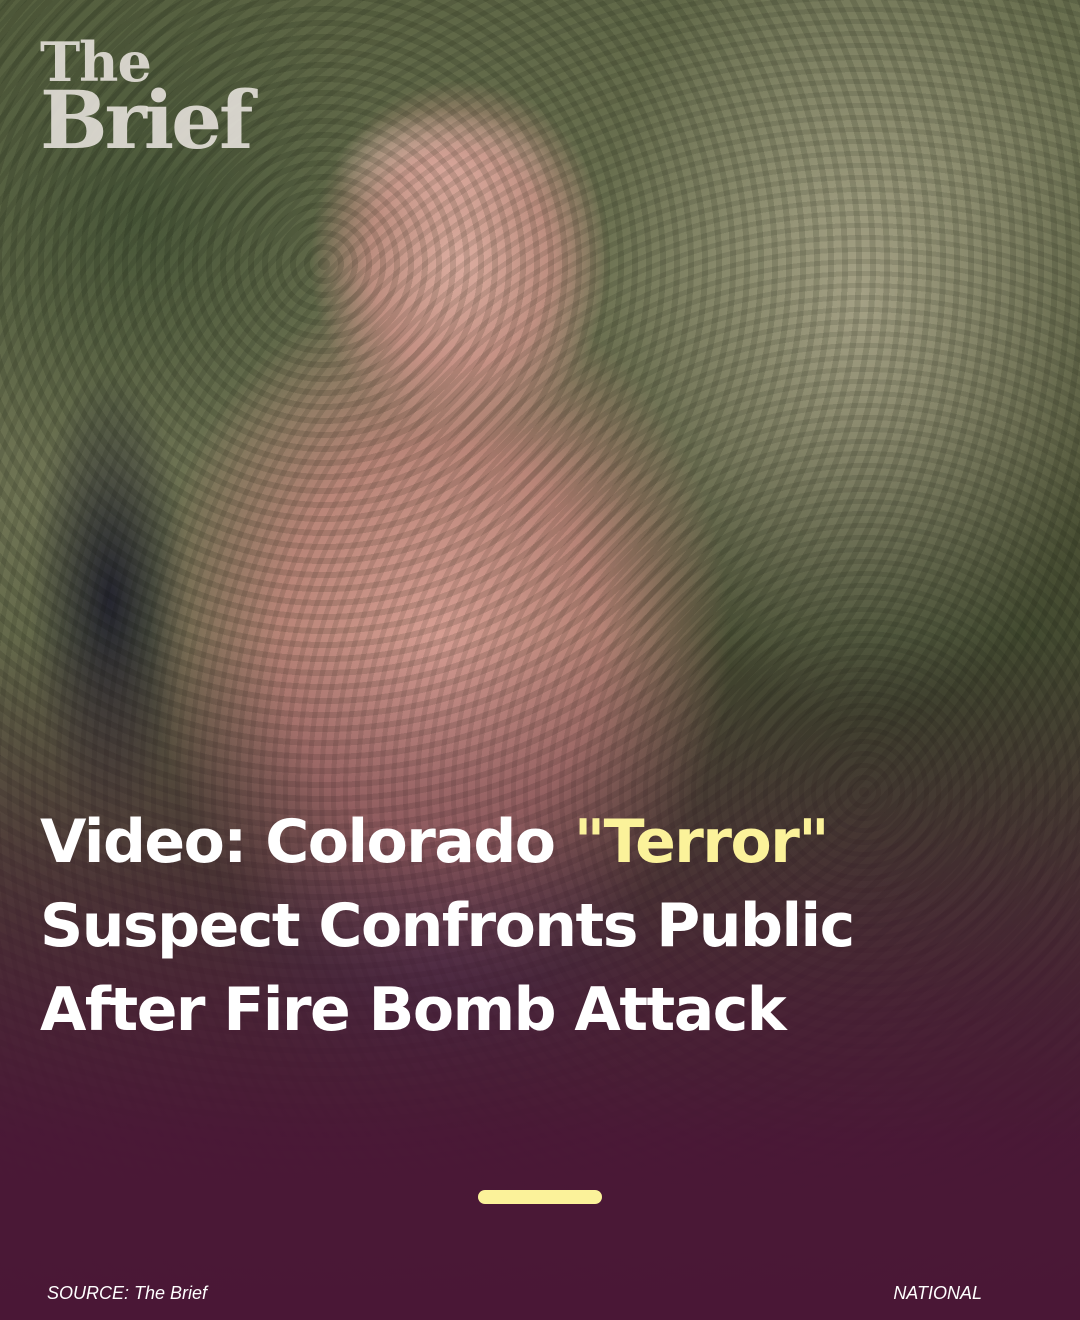 The image size is (1080, 1320). What do you see at coordinates (447, 926) in the screenshot?
I see `headline-line2: Suspect Confronts Public` at bounding box center [447, 926].